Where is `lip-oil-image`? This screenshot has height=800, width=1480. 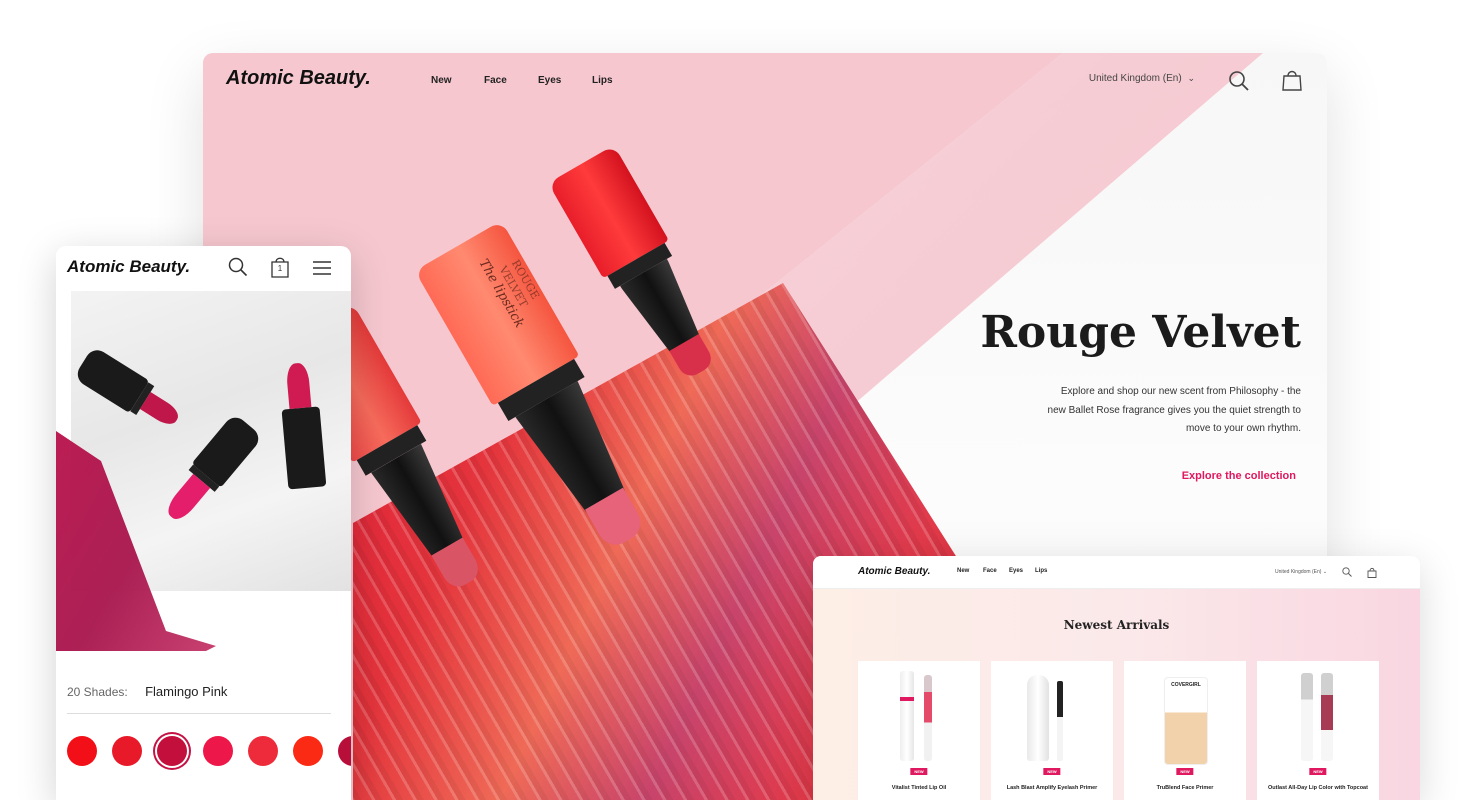
lip-oil-image is located at coordinates (907, 716).